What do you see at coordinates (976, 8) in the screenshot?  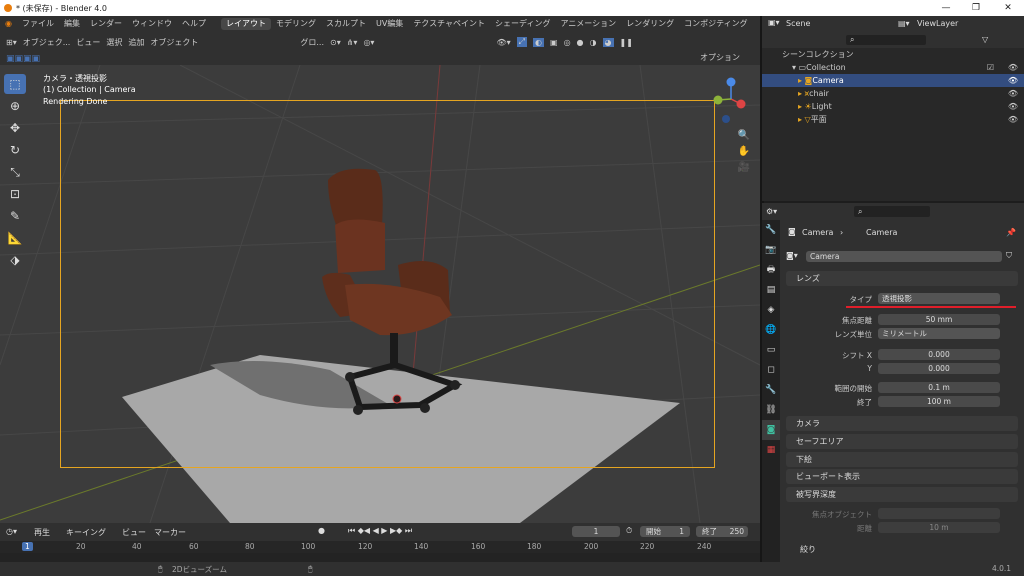 I see `maximize-button: ❐` at bounding box center [976, 8].